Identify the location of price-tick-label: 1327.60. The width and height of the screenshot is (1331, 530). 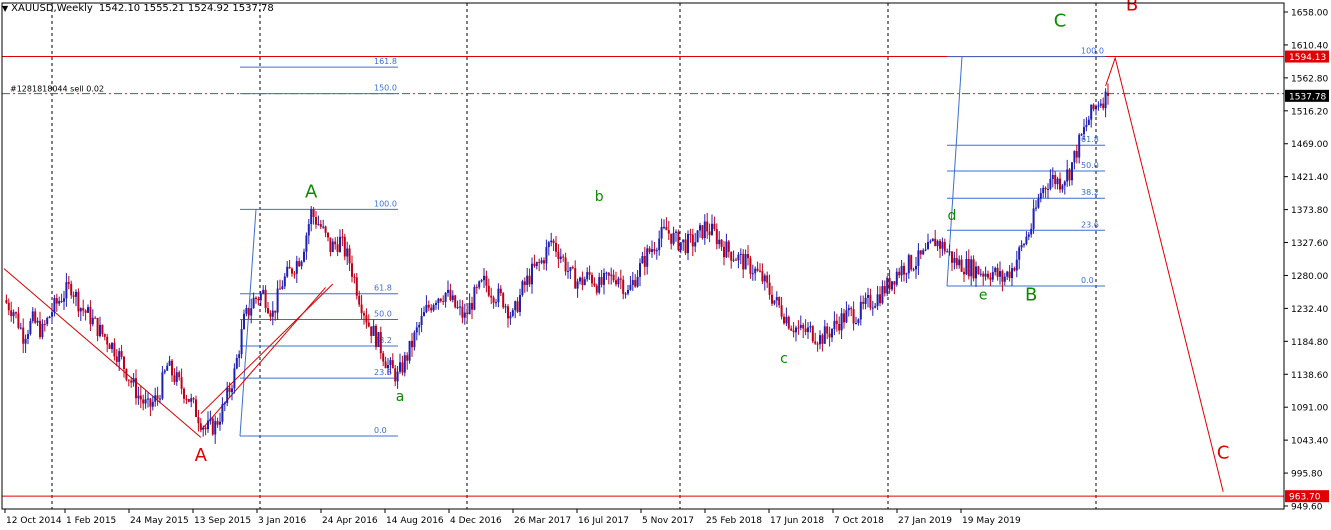
(1309, 244).